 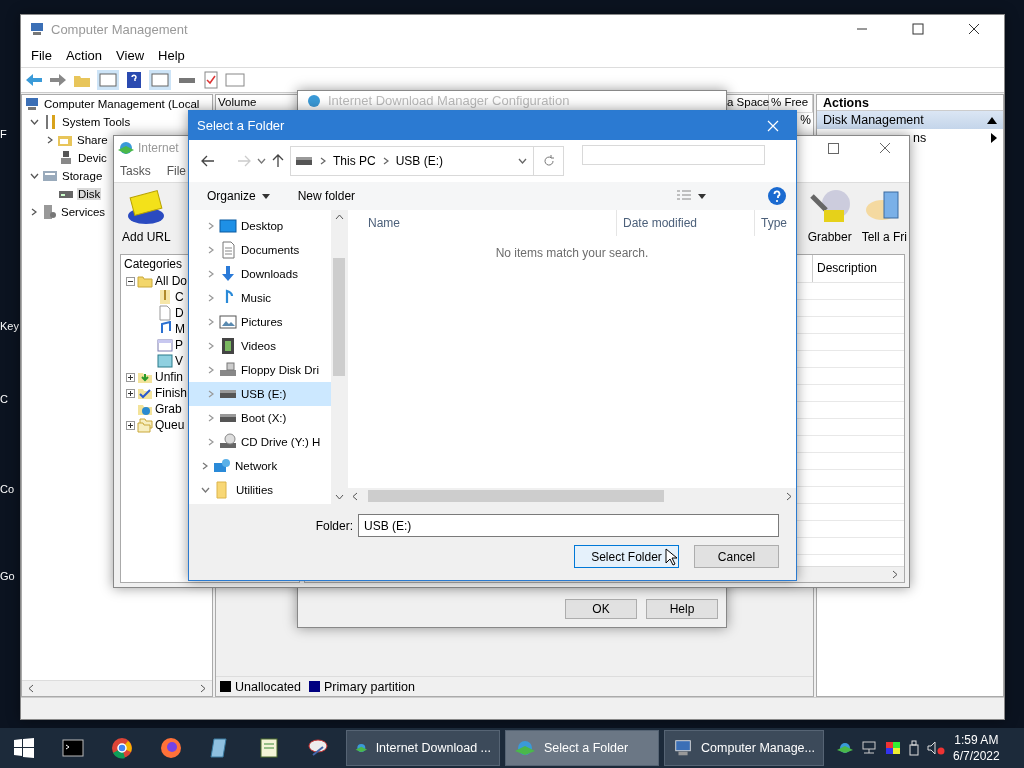 What do you see at coordinates (260, 370) in the screenshot?
I see `nav-item: Floppy Disk Dri` at bounding box center [260, 370].